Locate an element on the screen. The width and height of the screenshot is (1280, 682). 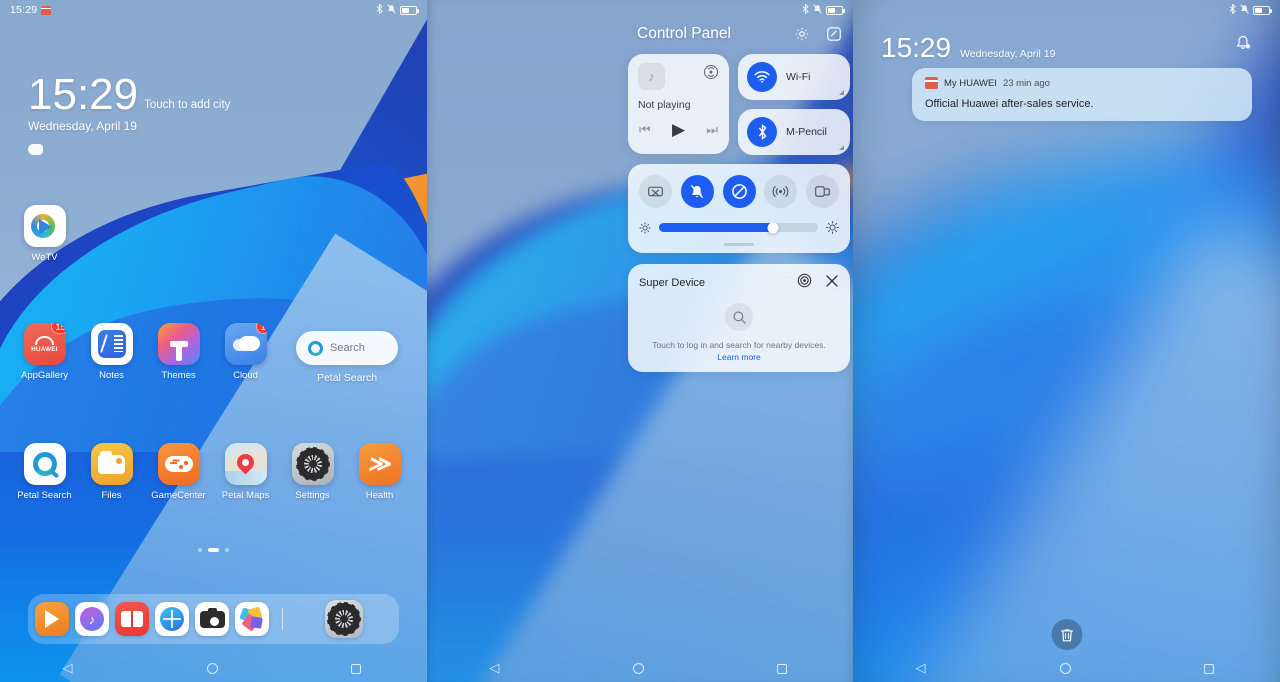
previous-icon: ⏮ is located at coordinates (645, 130).